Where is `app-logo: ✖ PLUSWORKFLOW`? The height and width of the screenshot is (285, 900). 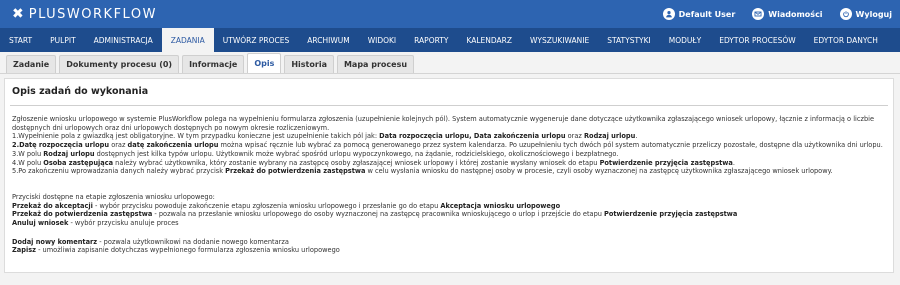 app-logo: ✖ PLUSWORKFLOW is located at coordinates (84, 14).